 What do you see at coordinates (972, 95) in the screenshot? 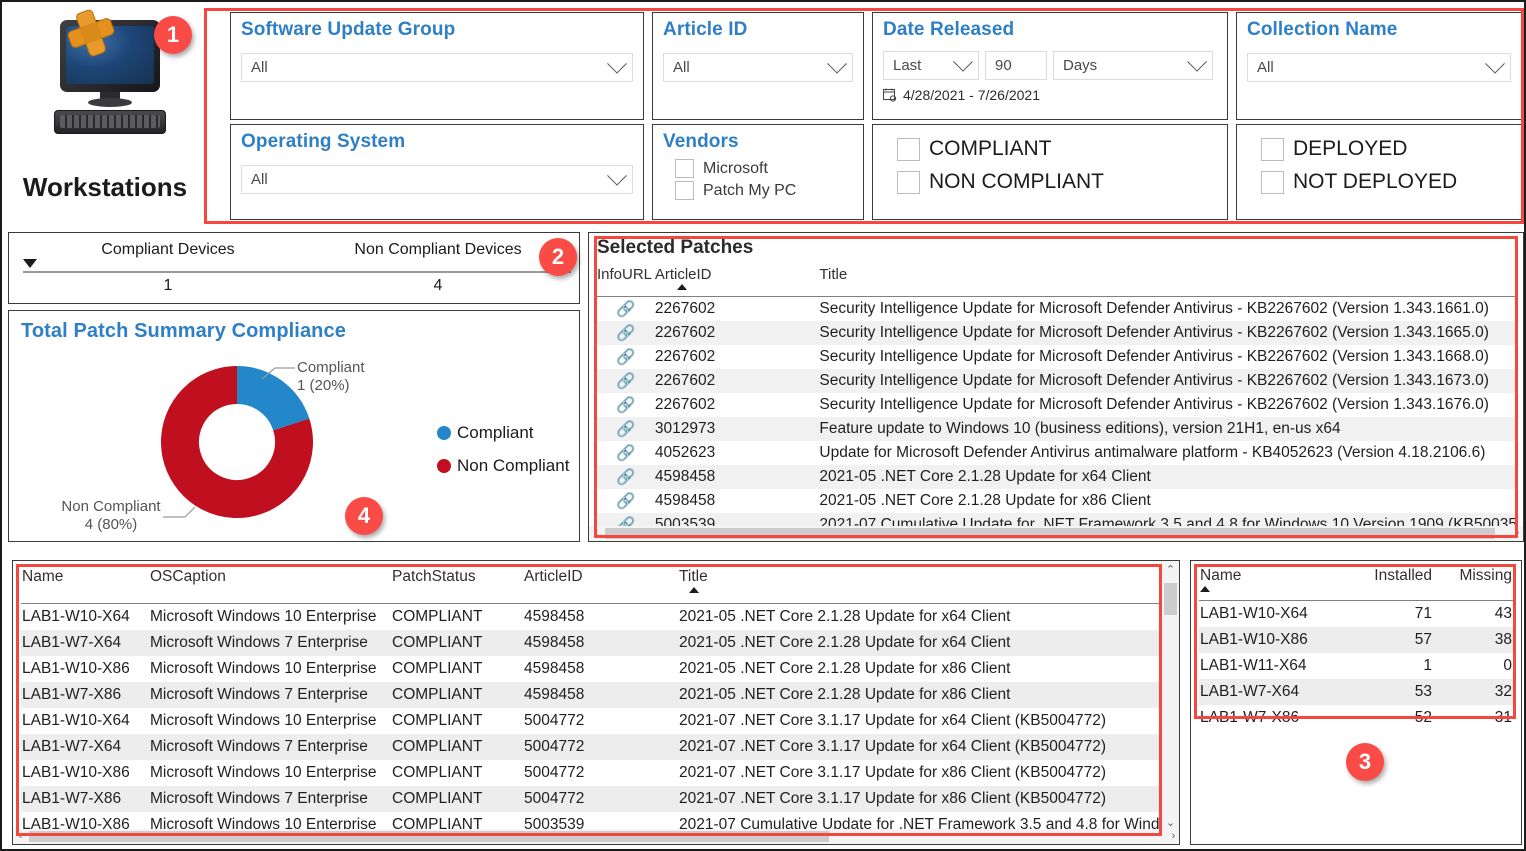
I see `date-range-text: 4/28/2021 - 7/26/2021` at bounding box center [972, 95].